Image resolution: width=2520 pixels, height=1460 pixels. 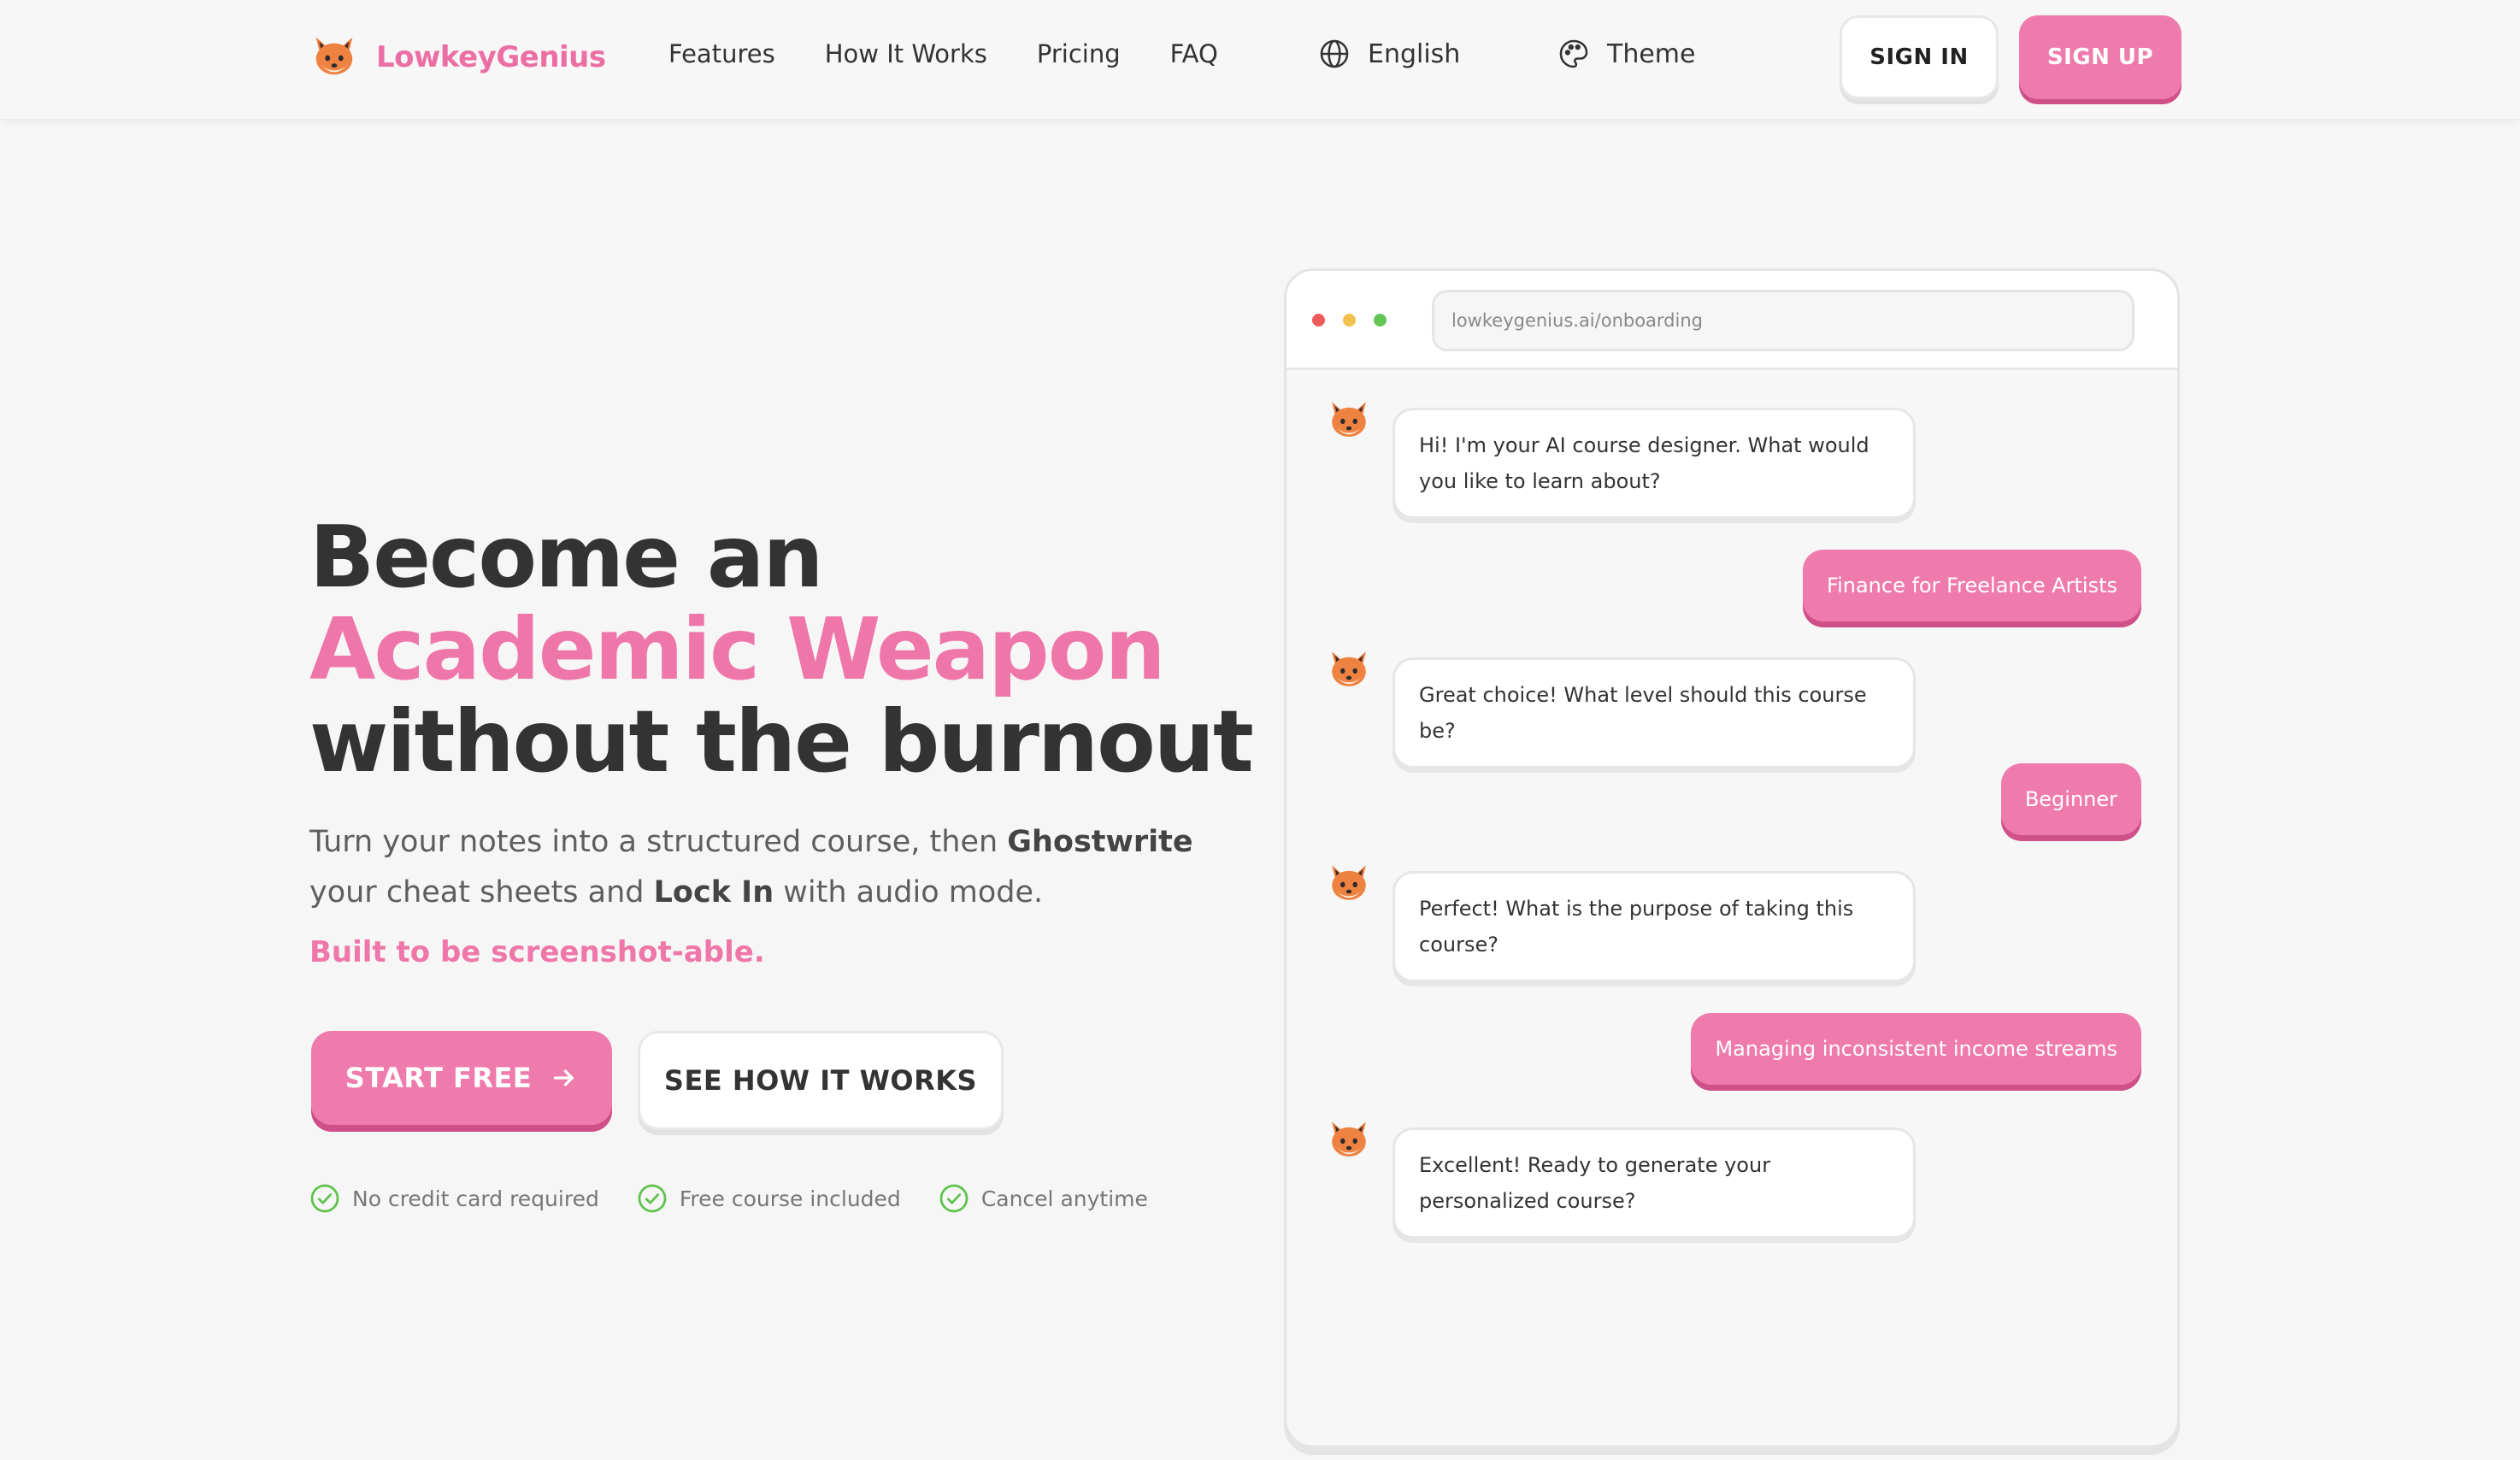 I want to click on hero-sub-text-3: with audio mode., so click(x=909, y=892).